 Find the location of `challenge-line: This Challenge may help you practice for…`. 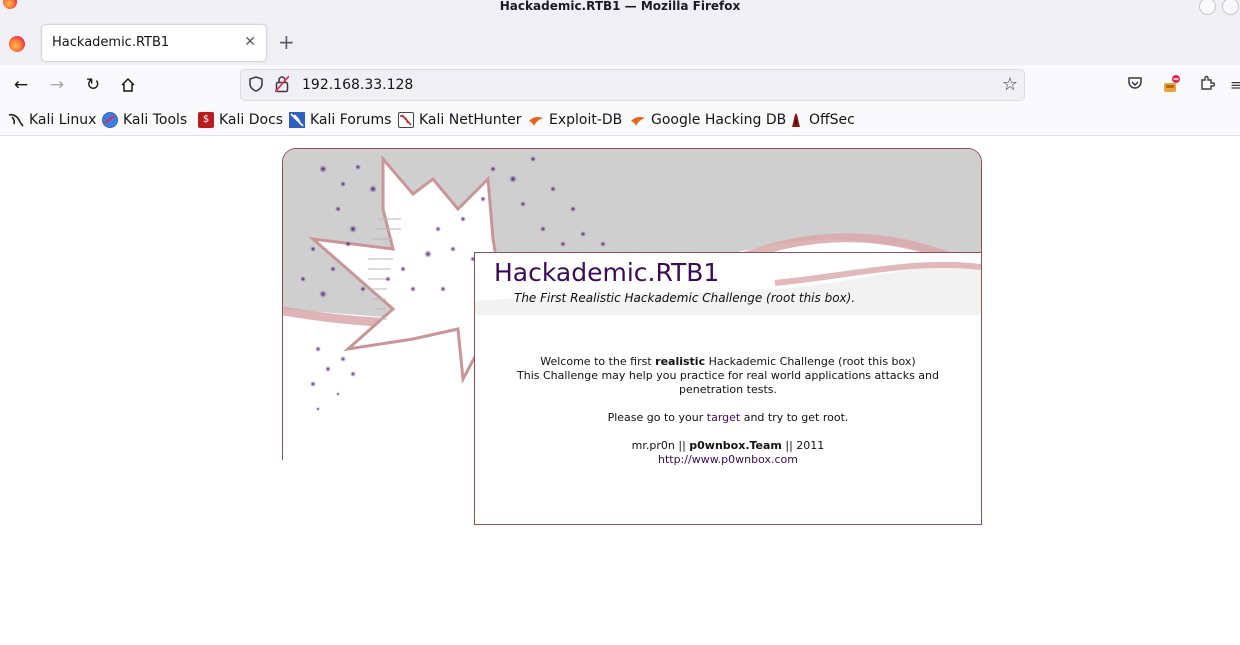

challenge-line: This Challenge may help you practice for… is located at coordinates (728, 382).